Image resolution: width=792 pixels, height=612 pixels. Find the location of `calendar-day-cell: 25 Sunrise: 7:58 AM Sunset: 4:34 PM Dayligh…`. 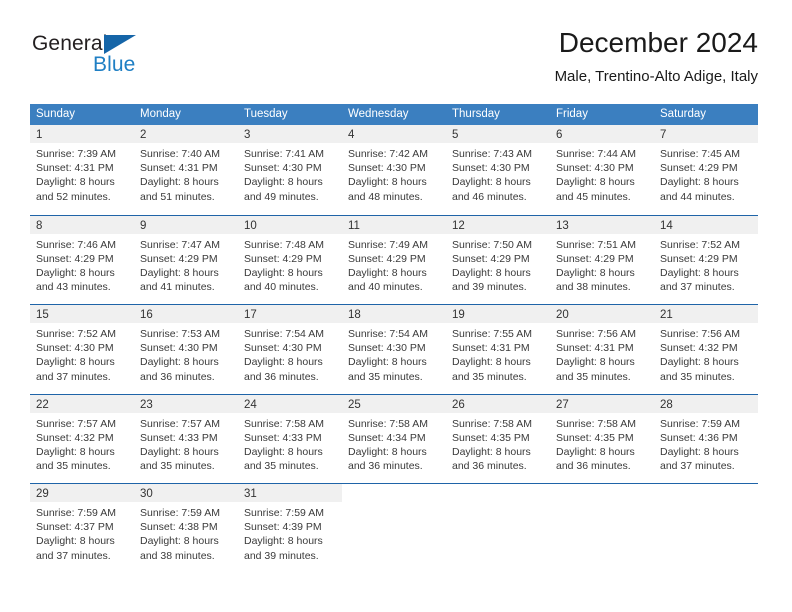

calendar-day-cell: 25 Sunrise: 7:58 AM Sunset: 4:34 PM Dayligh… is located at coordinates (394, 439).